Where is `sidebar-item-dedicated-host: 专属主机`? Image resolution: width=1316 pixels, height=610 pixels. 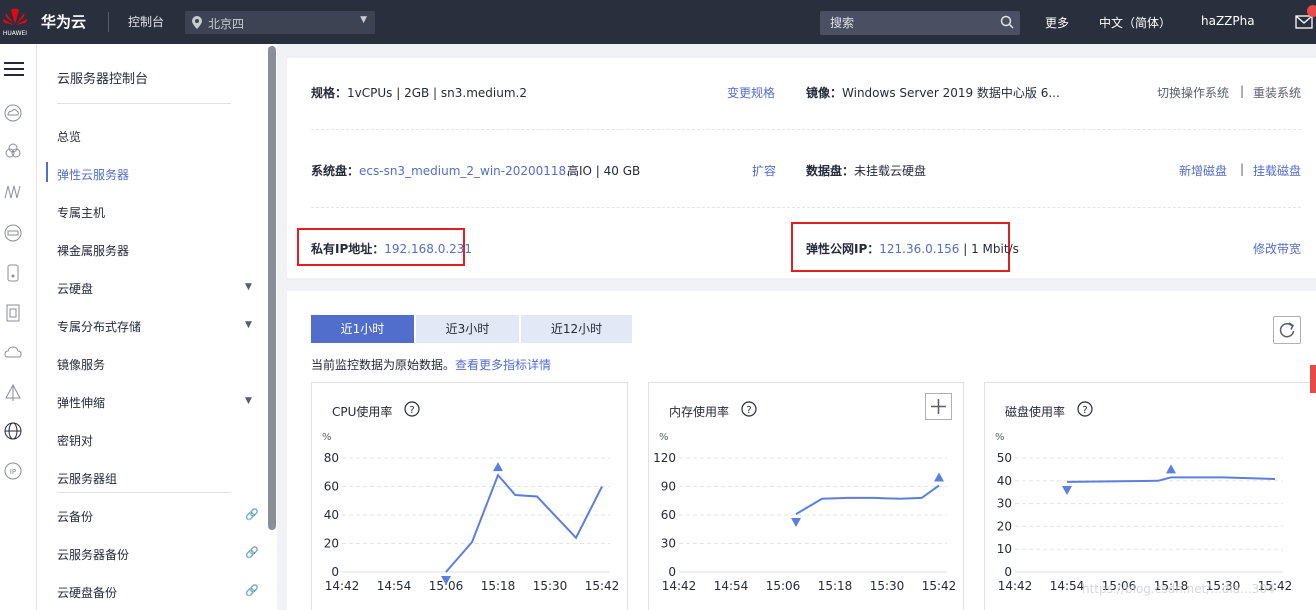
sidebar-item-dedicated-host: 专属主机 is located at coordinates (81, 212).